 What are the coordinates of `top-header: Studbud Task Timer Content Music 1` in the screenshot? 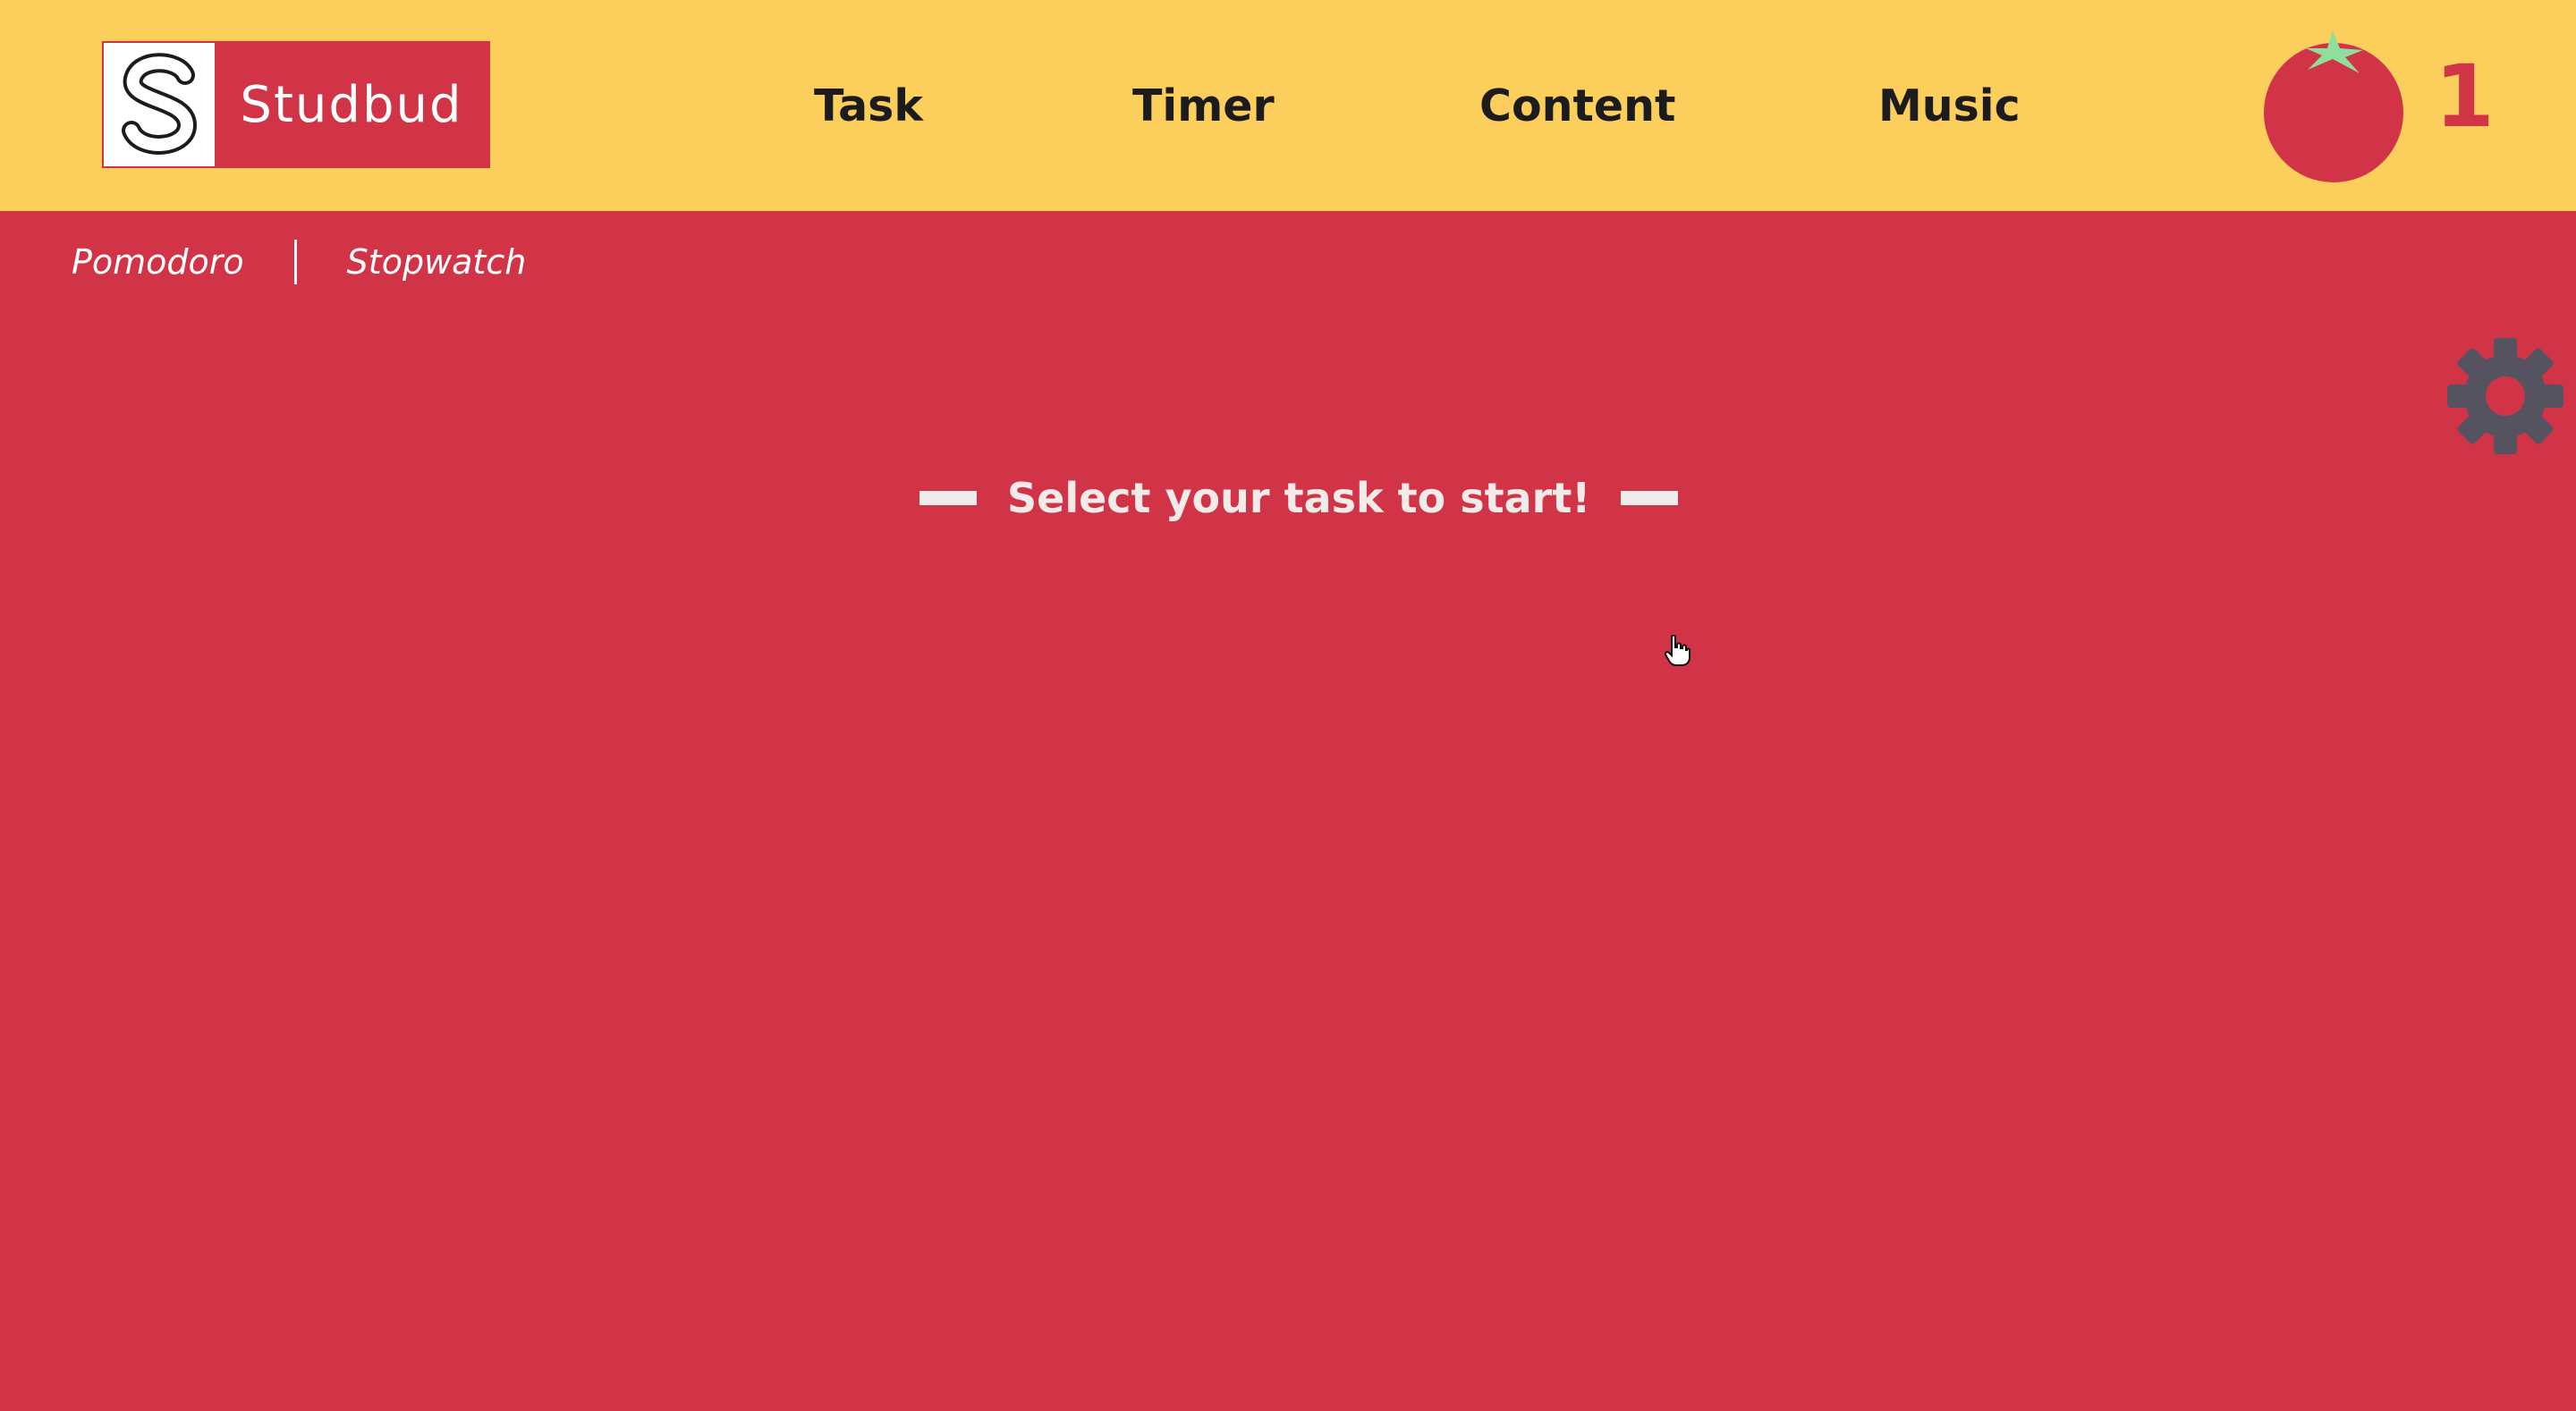 It's located at (1288, 106).